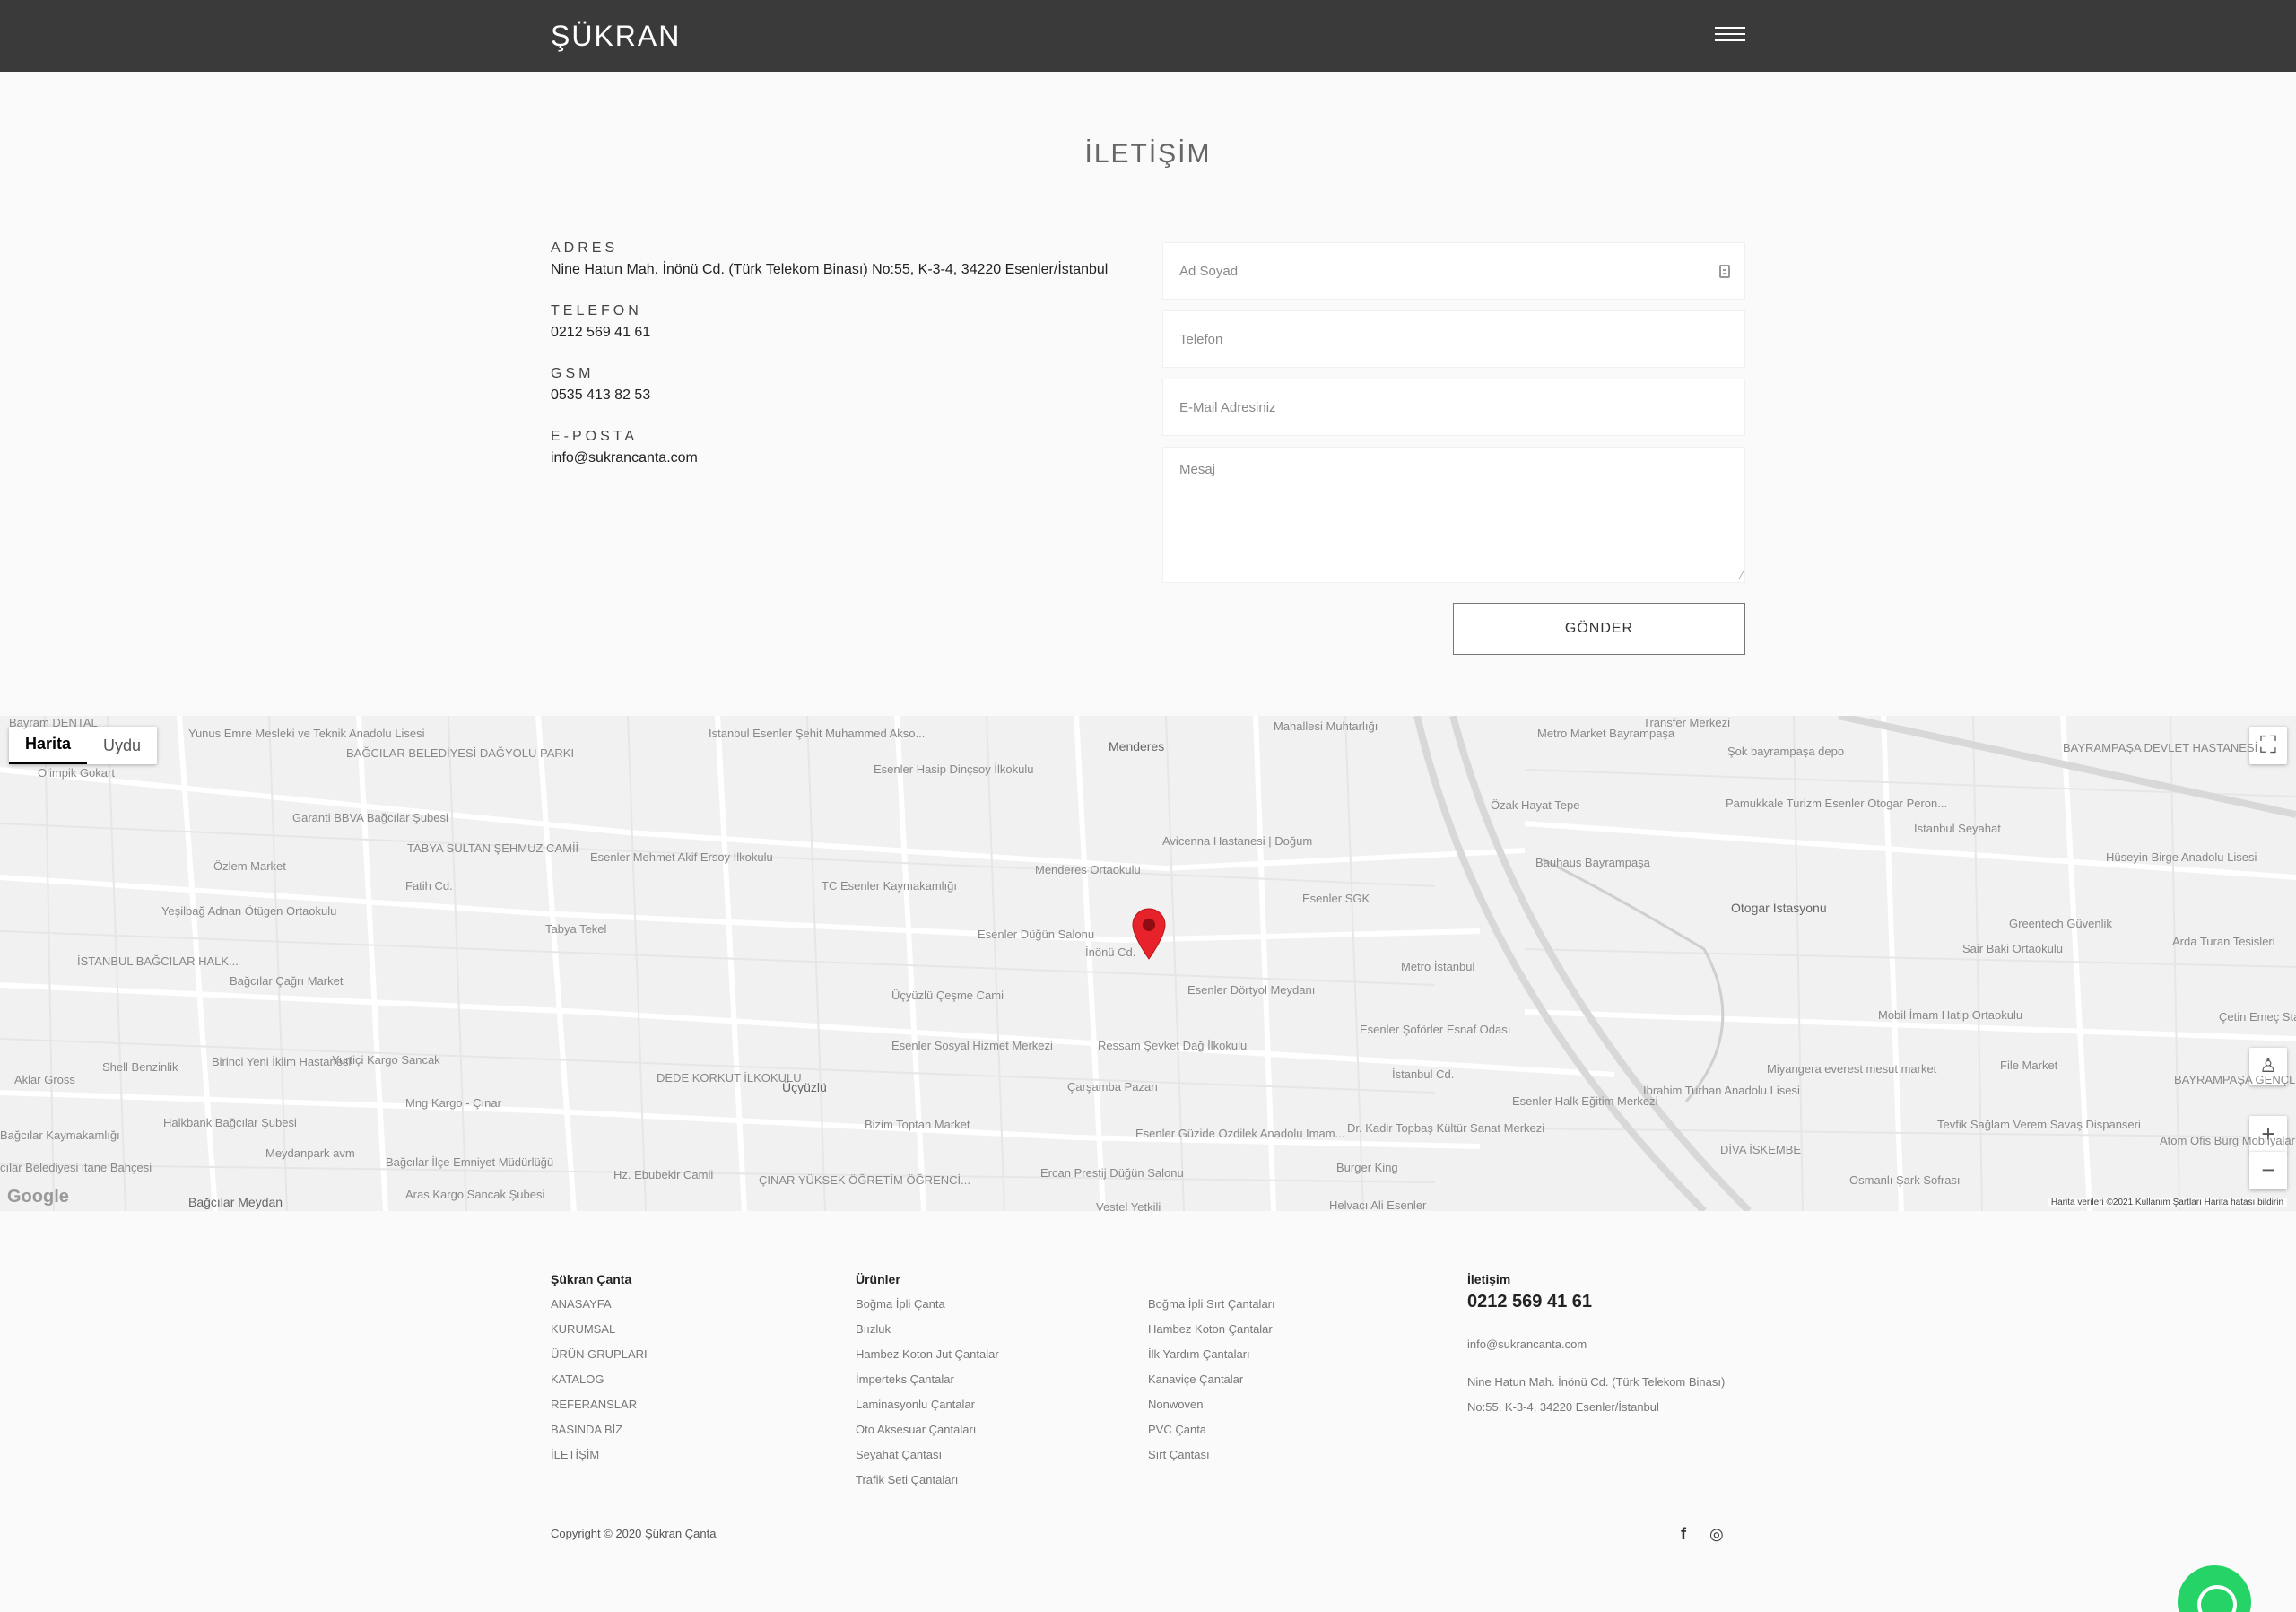 The height and width of the screenshot is (1612, 2296). What do you see at coordinates (591, 1279) in the screenshot?
I see `footer-heading: Şükran Çanta` at bounding box center [591, 1279].